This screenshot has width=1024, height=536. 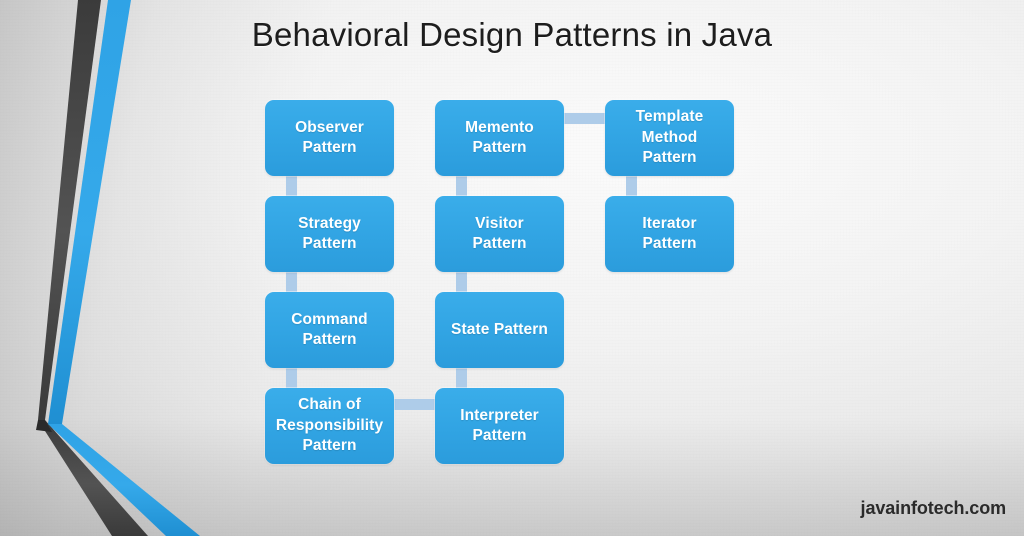 I want to click on connector-chain-interpreter, so click(x=415, y=404).